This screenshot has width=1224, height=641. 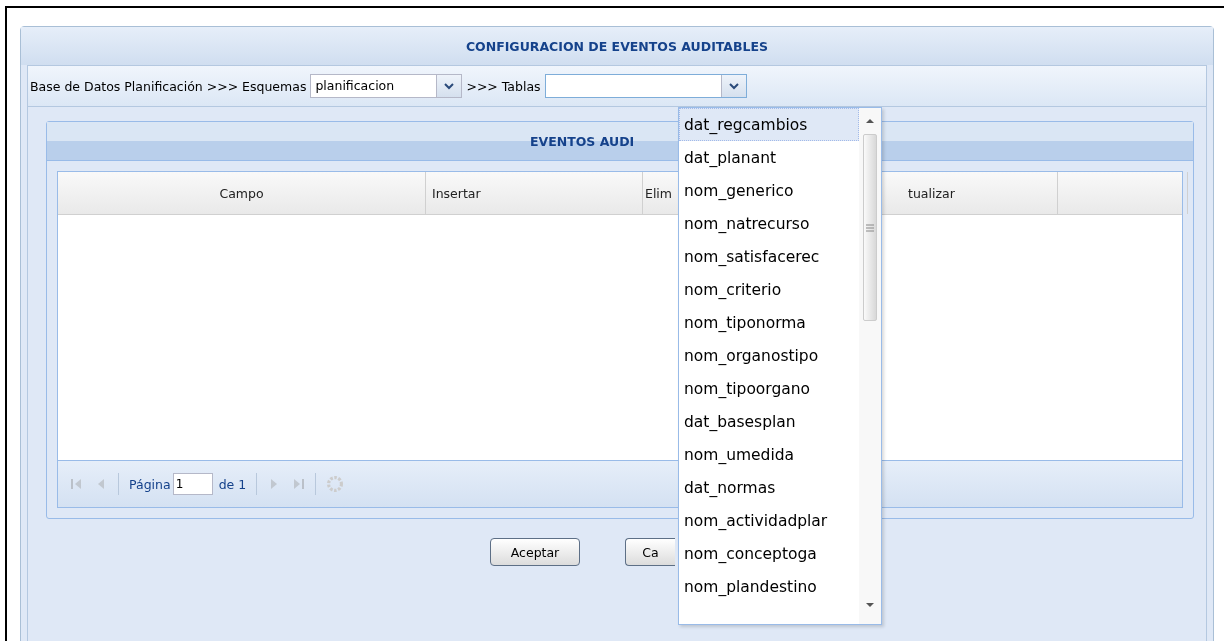 I want to click on page-input: 1, so click(x=192, y=484).